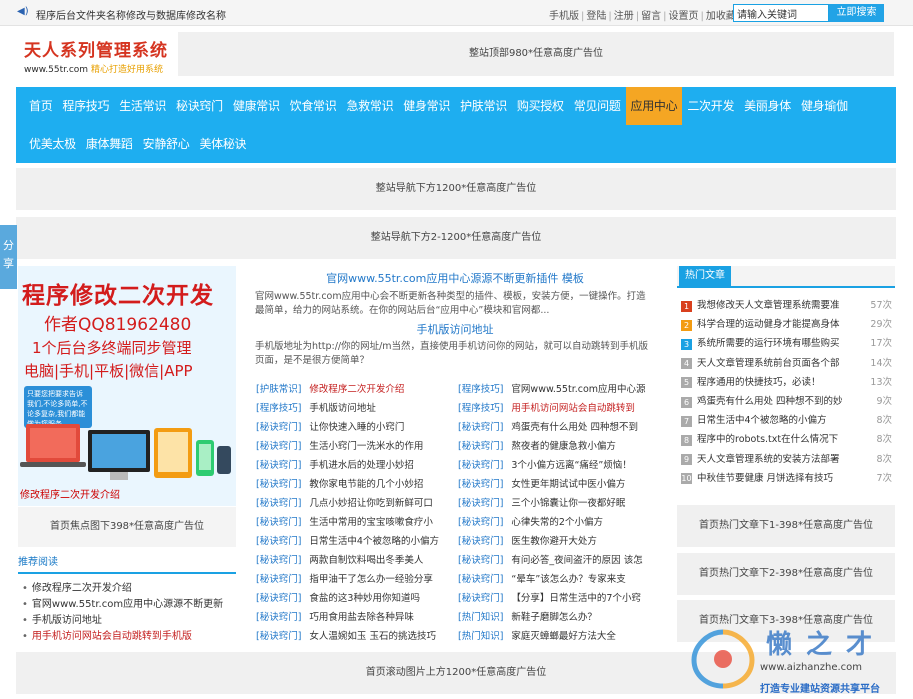 The height and width of the screenshot is (699, 913). I want to click on recommend-item: • 修改程序二次开发介绍, so click(77, 586).